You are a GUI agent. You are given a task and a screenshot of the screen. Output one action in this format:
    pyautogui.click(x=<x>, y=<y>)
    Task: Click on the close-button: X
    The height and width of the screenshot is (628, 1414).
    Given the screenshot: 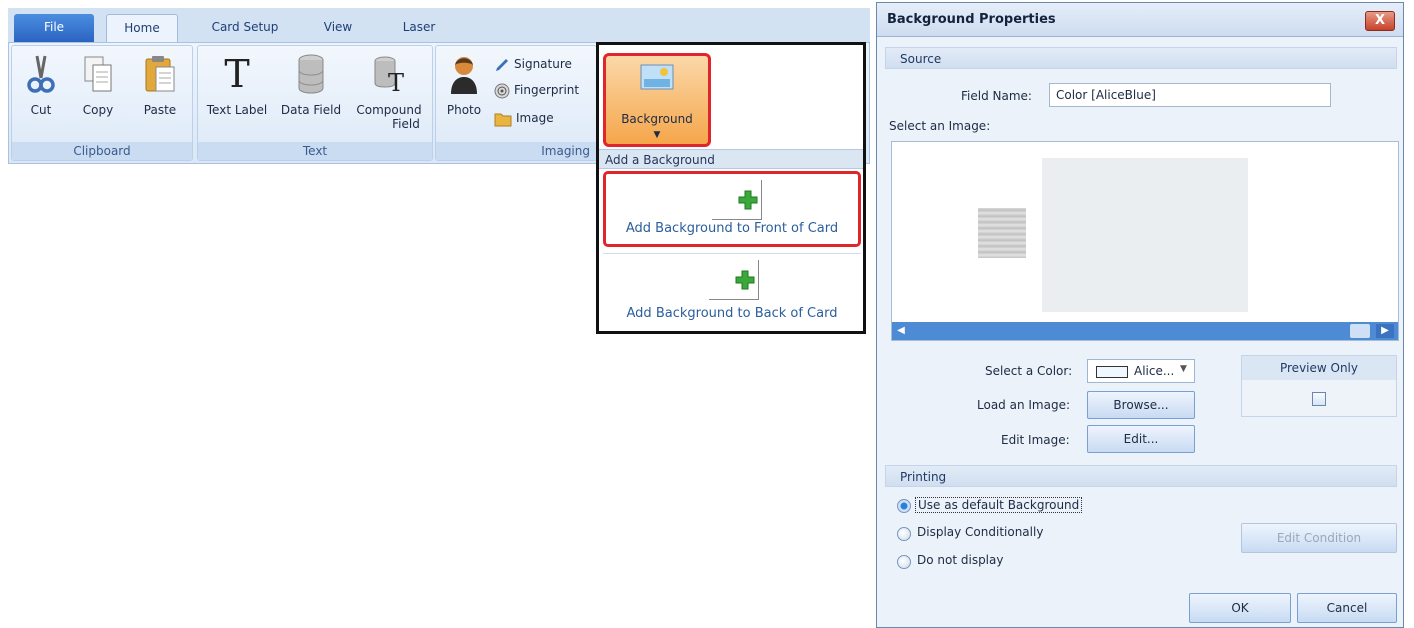 What is the action you would take?
    pyautogui.click(x=1380, y=21)
    